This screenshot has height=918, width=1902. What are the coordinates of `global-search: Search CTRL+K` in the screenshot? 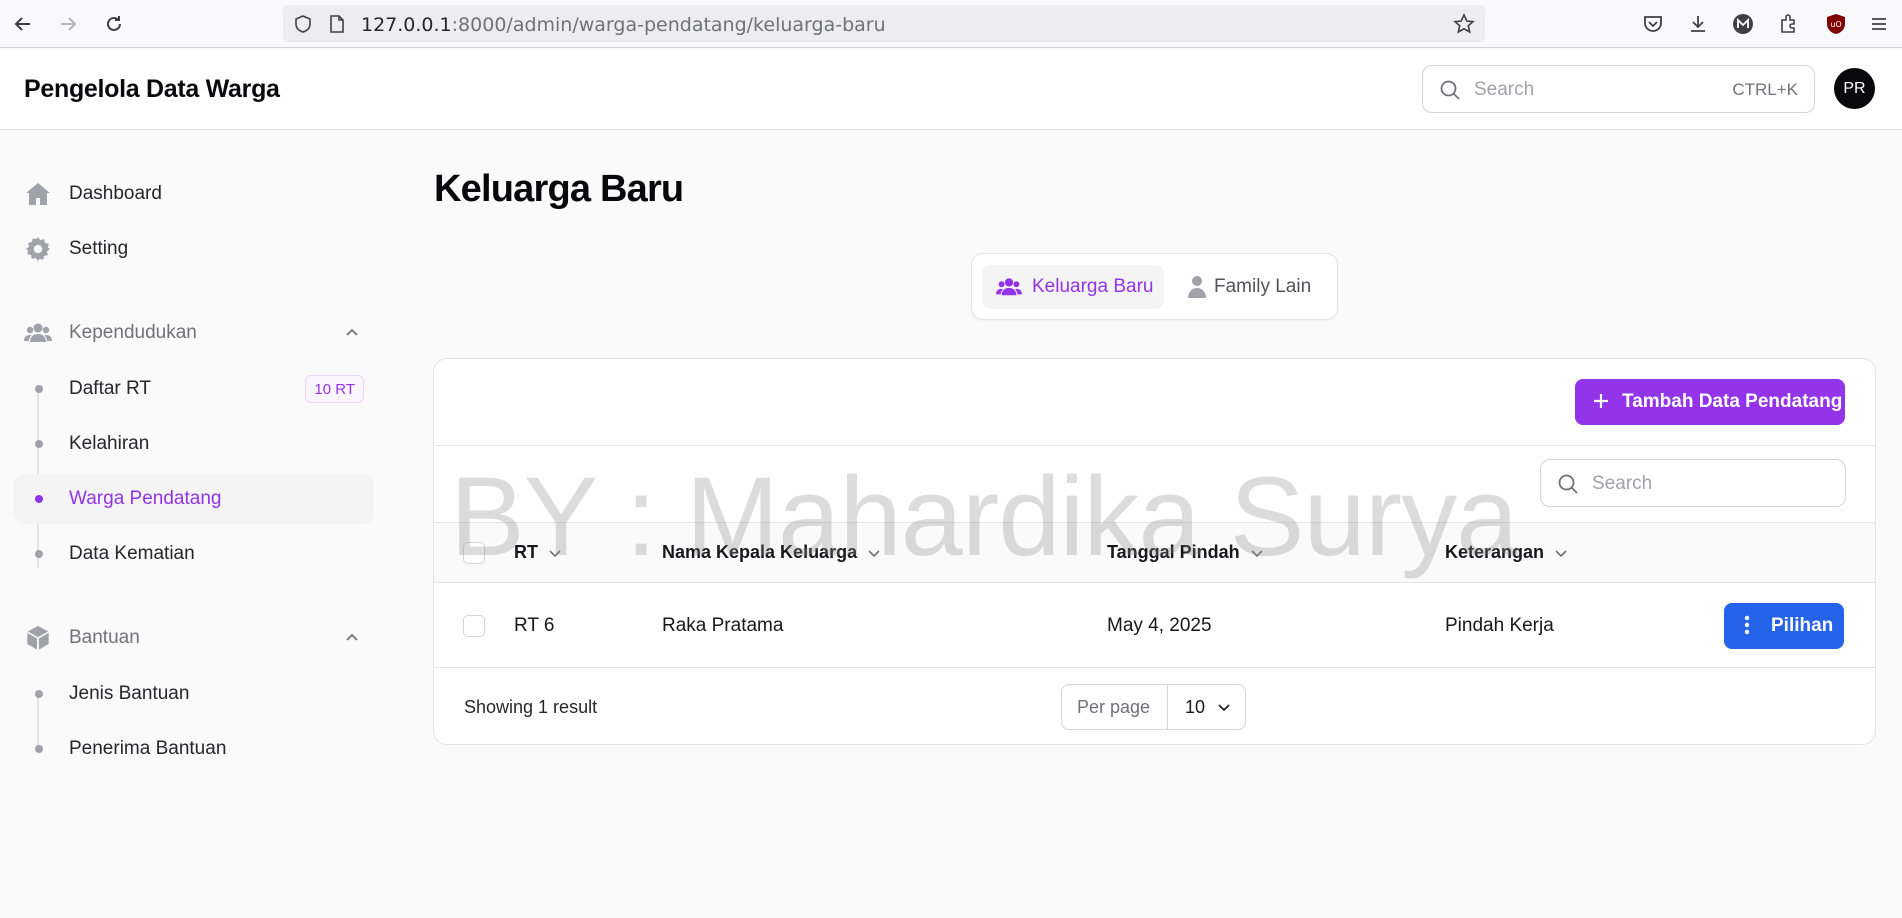 It's located at (1618, 89).